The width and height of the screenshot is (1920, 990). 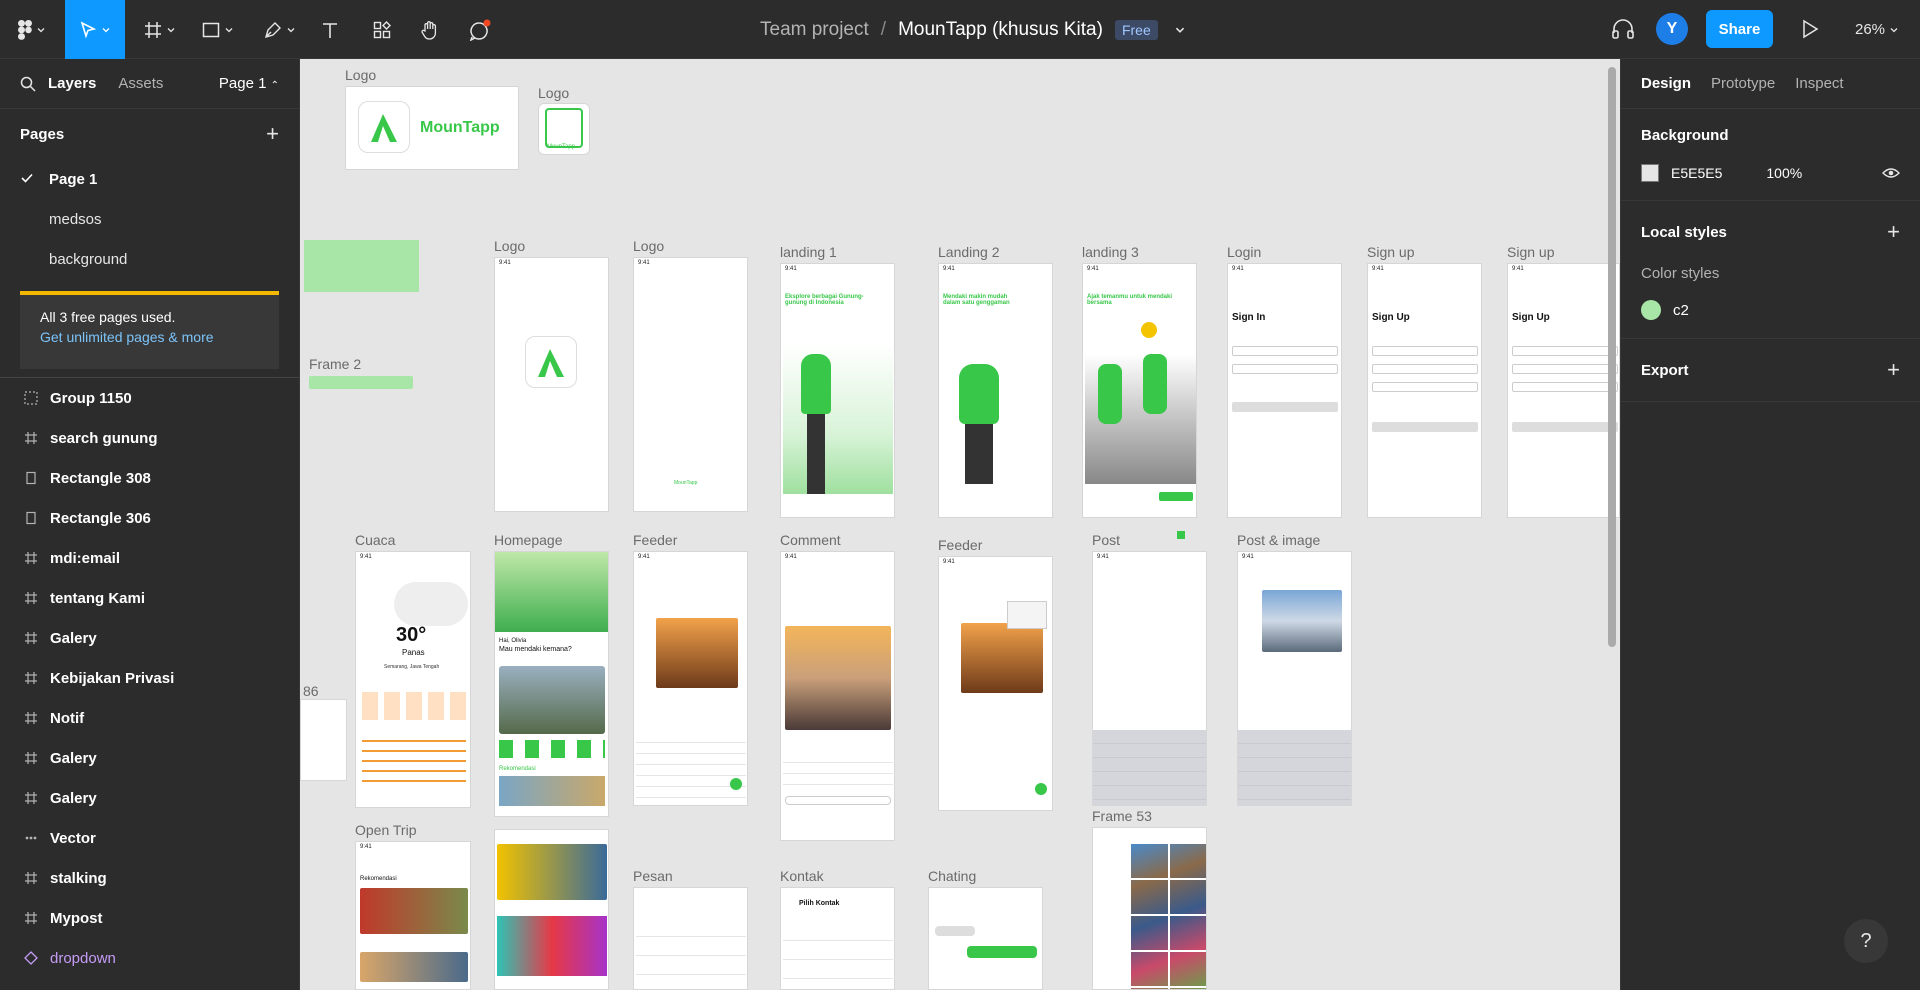 What do you see at coordinates (311, 691) in the screenshot?
I see `frame-label: 86` at bounding box center [311, 691].